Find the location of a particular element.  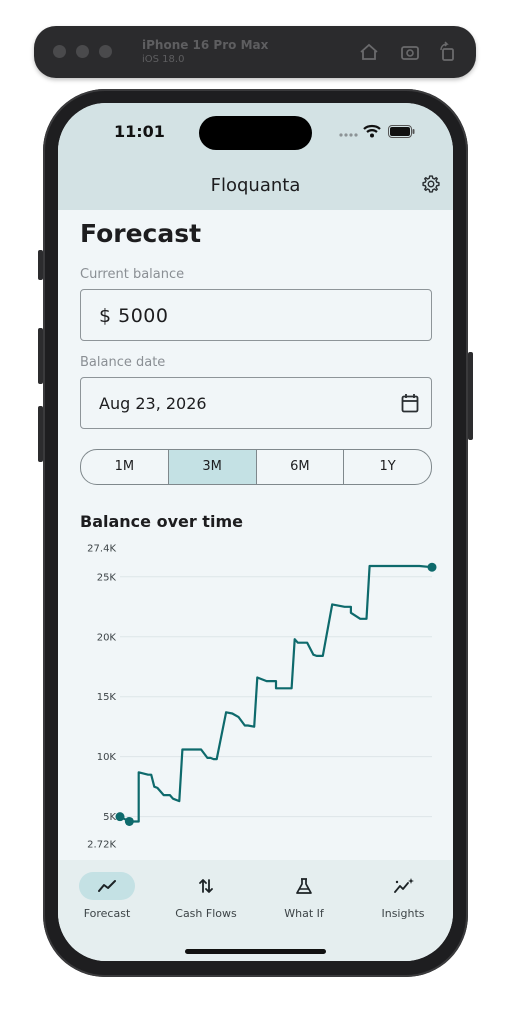

home-indicator is located at coordinates (255, 951).